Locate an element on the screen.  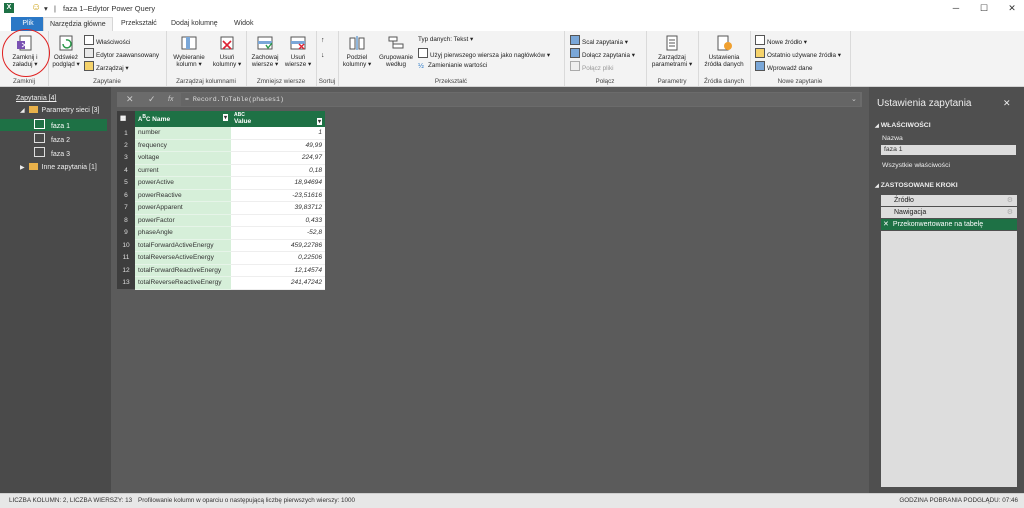
table-row: 10 totalForwardActiveEnergy 459,22786 is located at coordinates (221, 245).